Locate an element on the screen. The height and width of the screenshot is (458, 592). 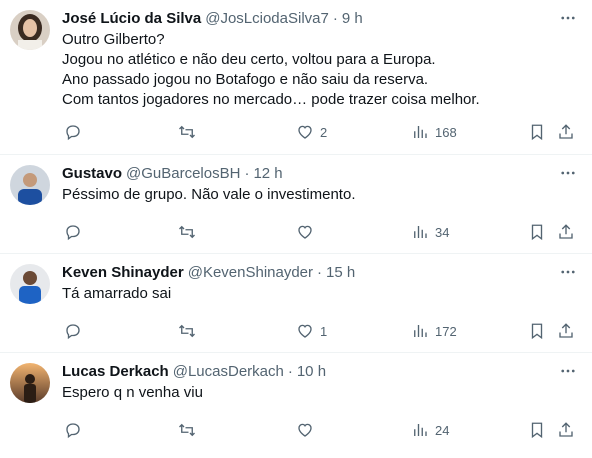
view-count: 172 is located at coordinates (446, 331).